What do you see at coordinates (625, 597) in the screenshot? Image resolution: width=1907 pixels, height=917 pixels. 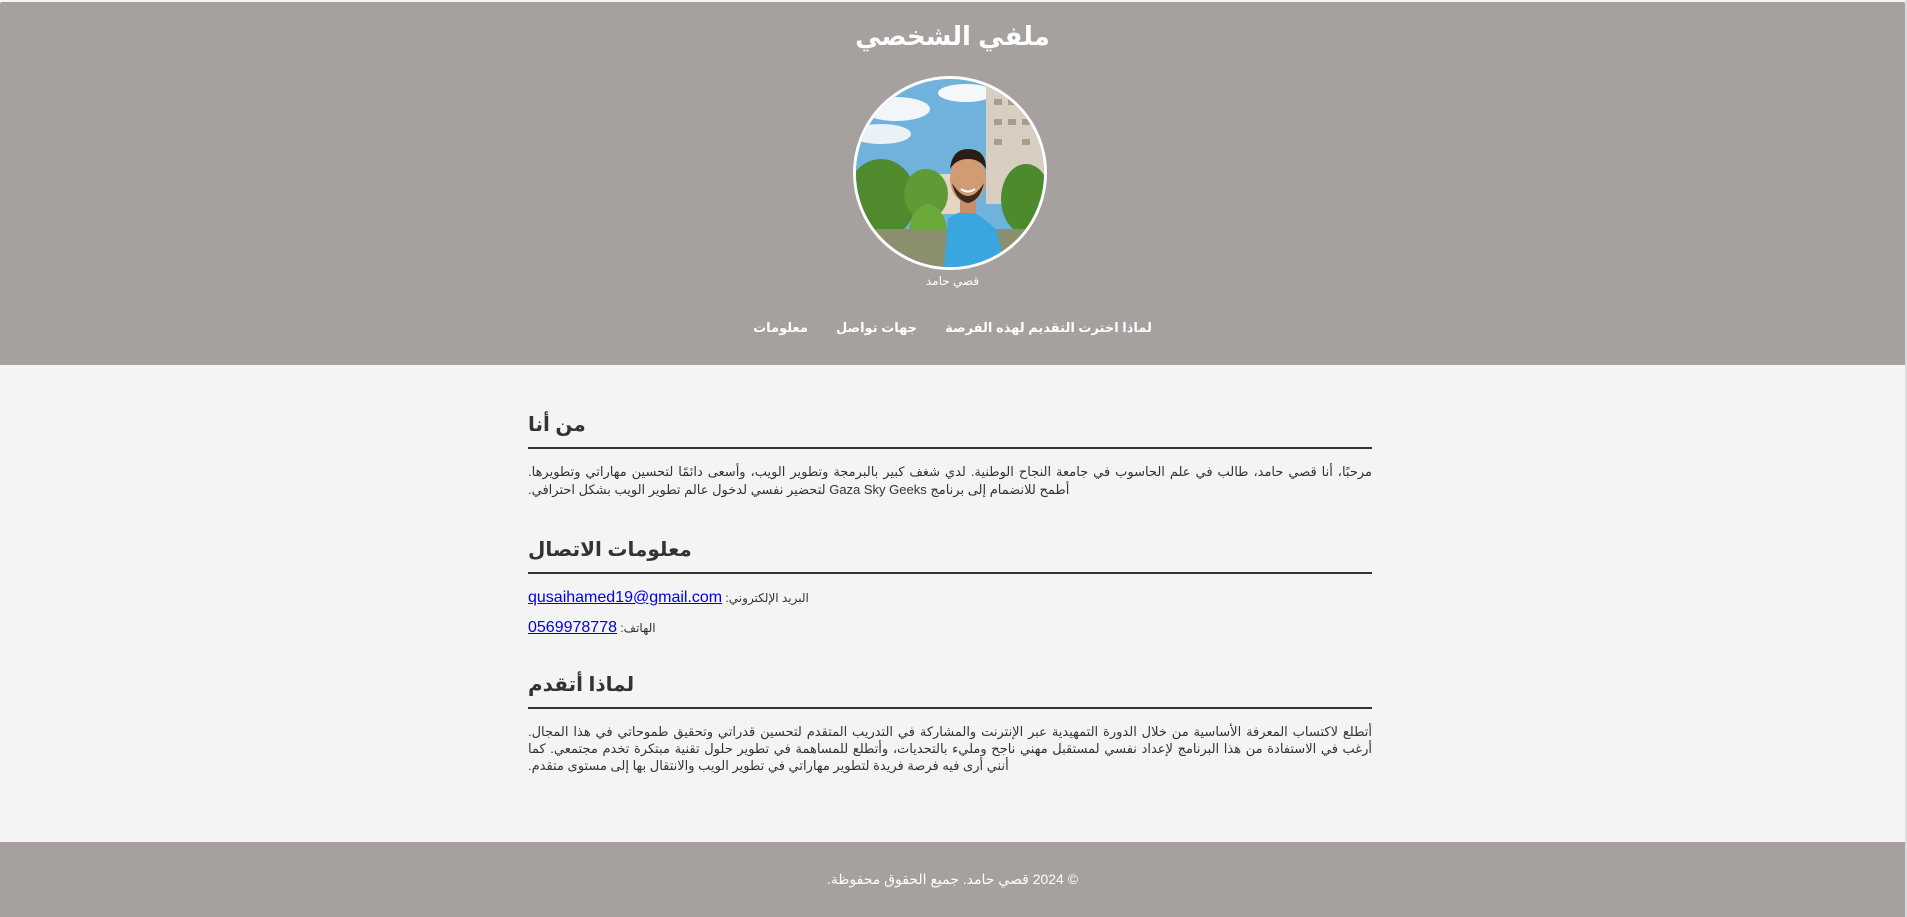 I see `email-link: qusaihamed19@gmail.com` at bounding box center [625, 597].